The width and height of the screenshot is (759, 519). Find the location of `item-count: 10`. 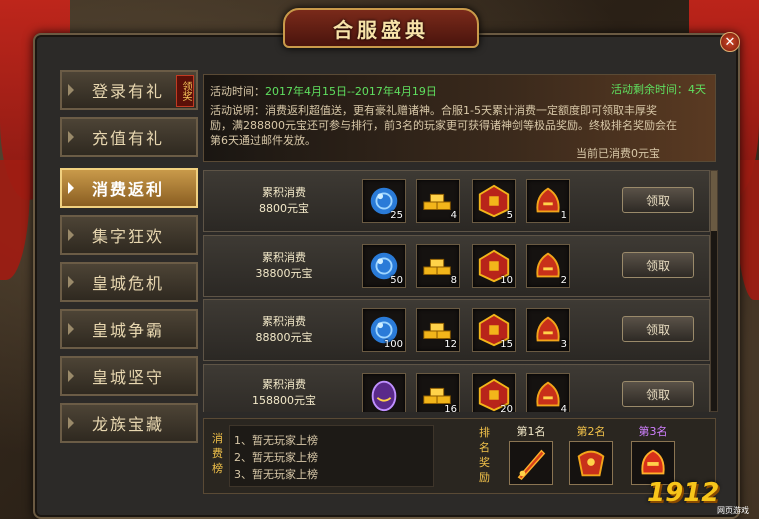

item-count: 10 is located at coordinates (506, 280).